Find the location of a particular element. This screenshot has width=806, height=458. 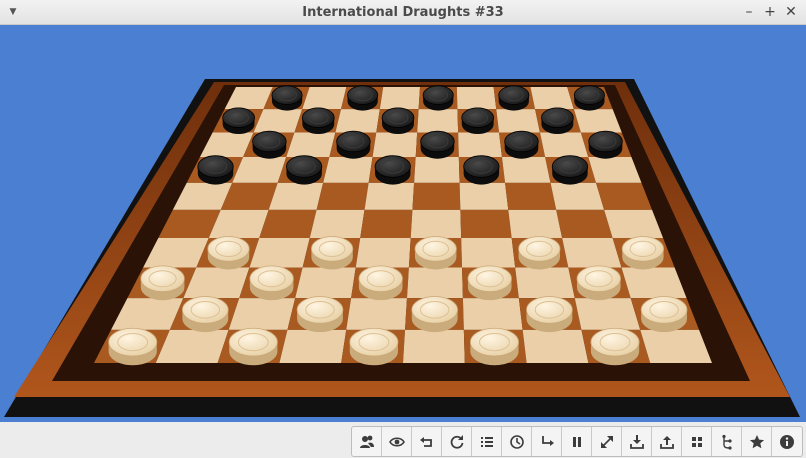

pause-button is located at coordinates (577, 441).